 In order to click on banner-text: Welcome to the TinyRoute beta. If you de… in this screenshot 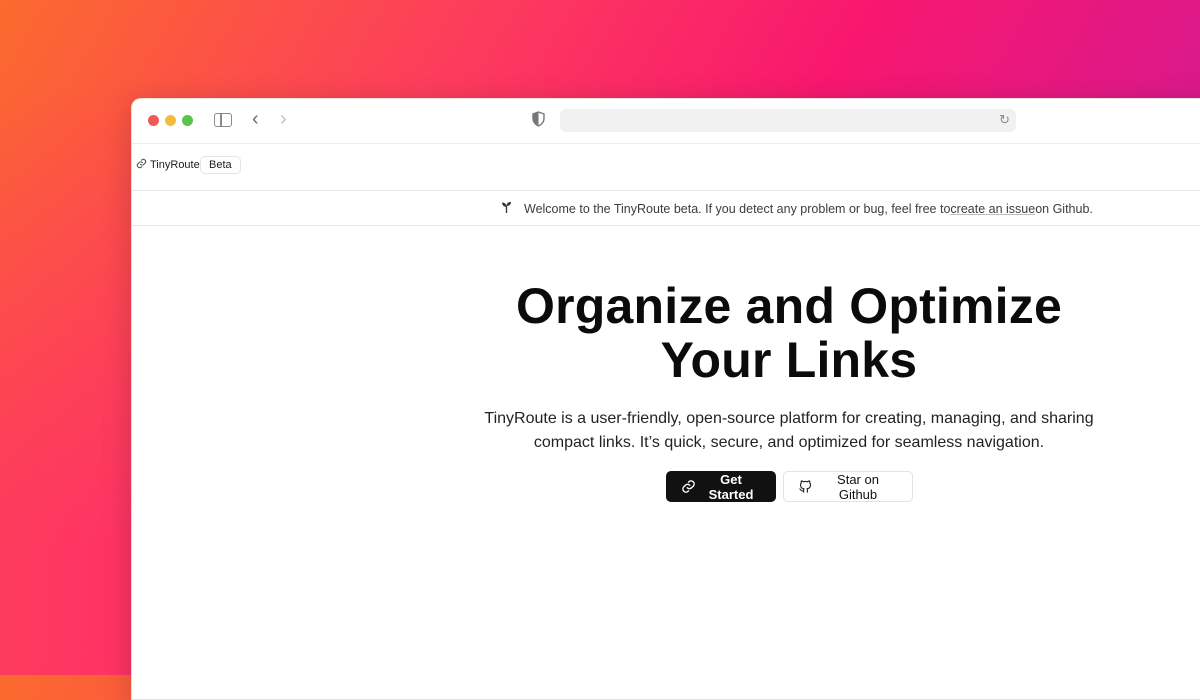, I will do `click(737, 208)`.